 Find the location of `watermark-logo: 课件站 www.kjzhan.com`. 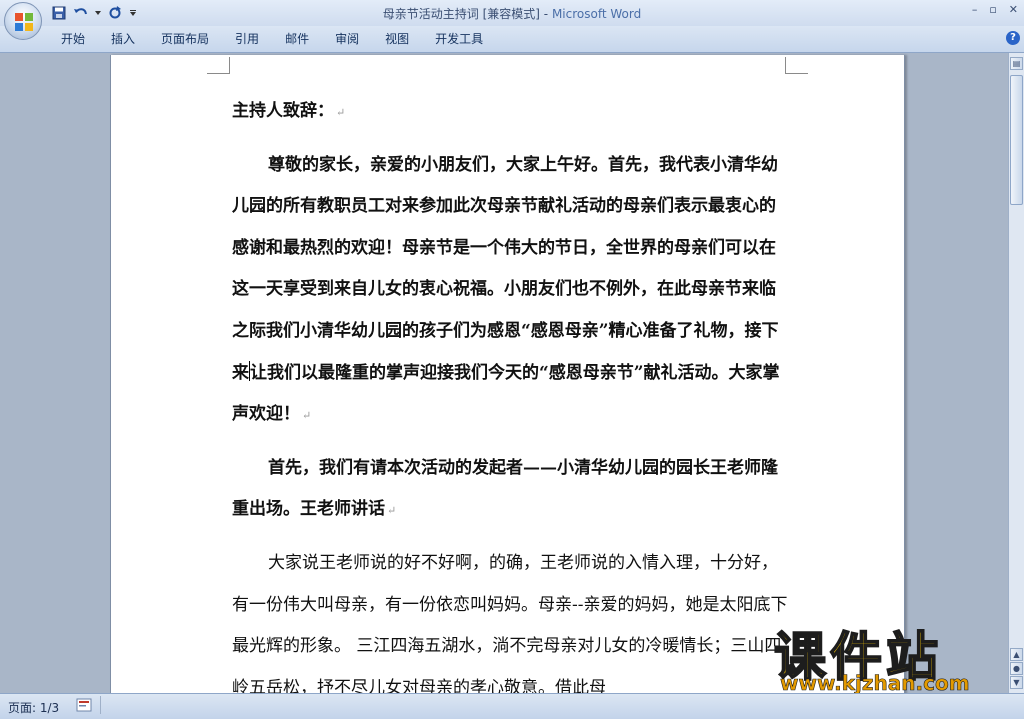

watermark-logo: 课件站 www.kjzhan.com is located at coordinates (889, 655).